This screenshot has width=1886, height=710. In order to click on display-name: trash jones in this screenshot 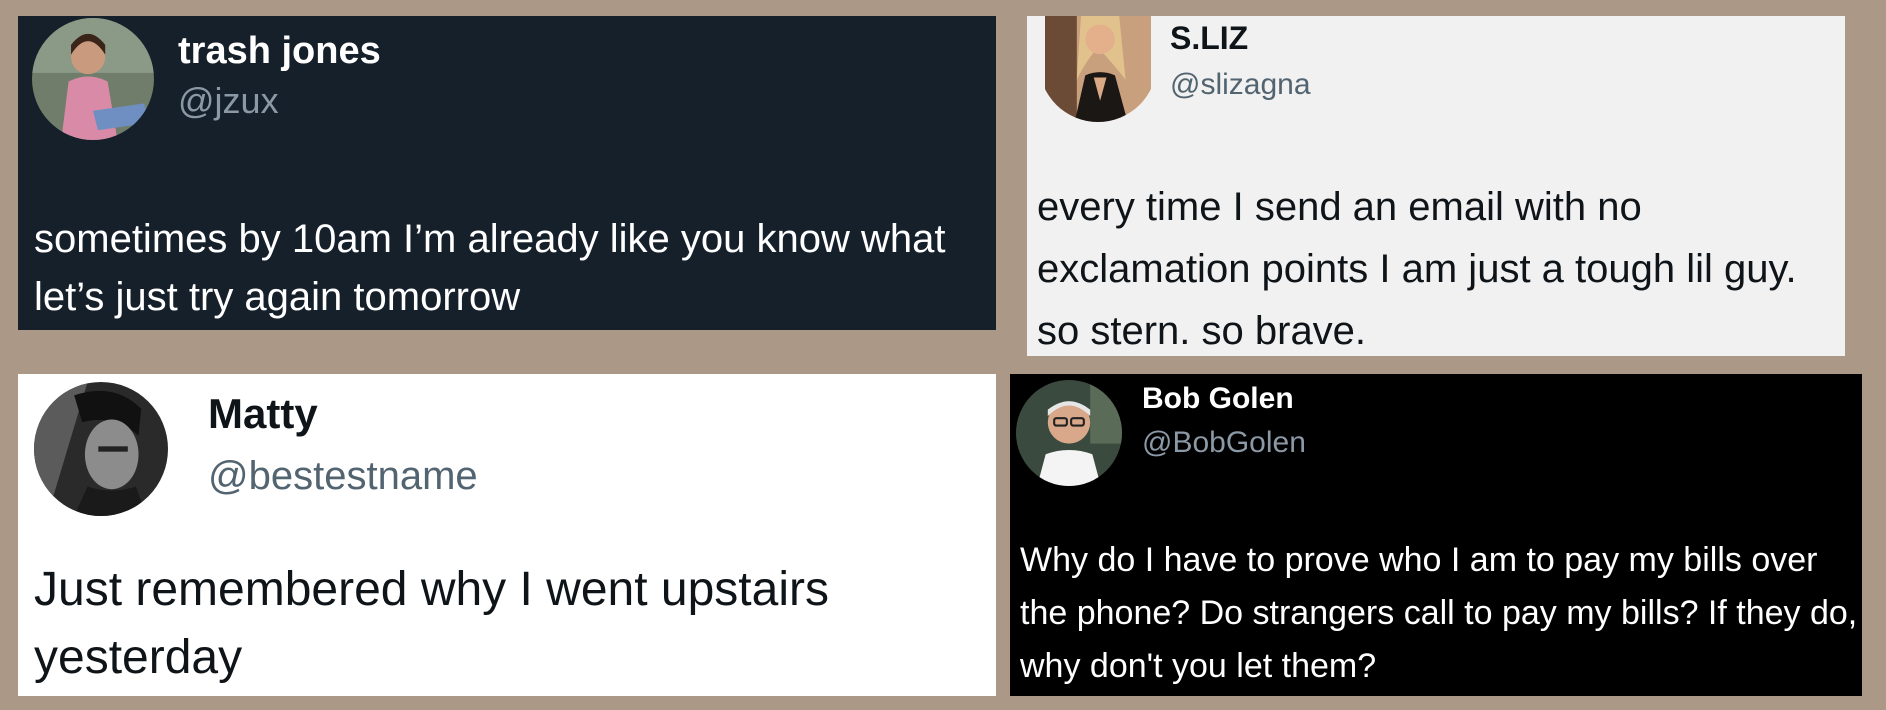, I will do `click(279, 51)`.